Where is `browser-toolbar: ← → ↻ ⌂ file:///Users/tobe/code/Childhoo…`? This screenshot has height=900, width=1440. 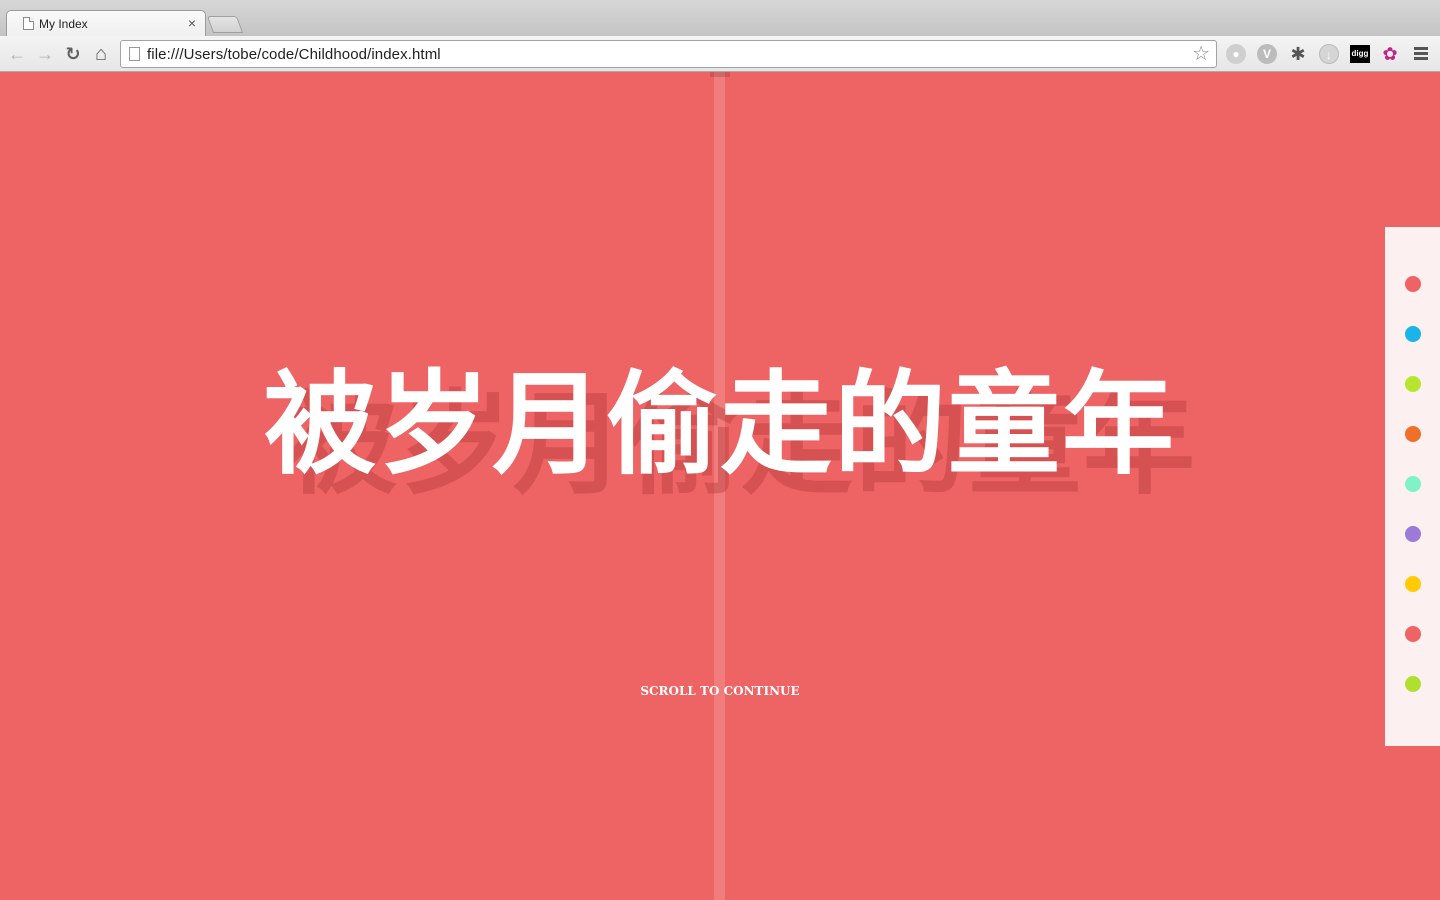 browser-toolbar: ← → ↻ ⌂ file:///Users/tobe/code/Childhoo… is located at coordinates (720, 54).